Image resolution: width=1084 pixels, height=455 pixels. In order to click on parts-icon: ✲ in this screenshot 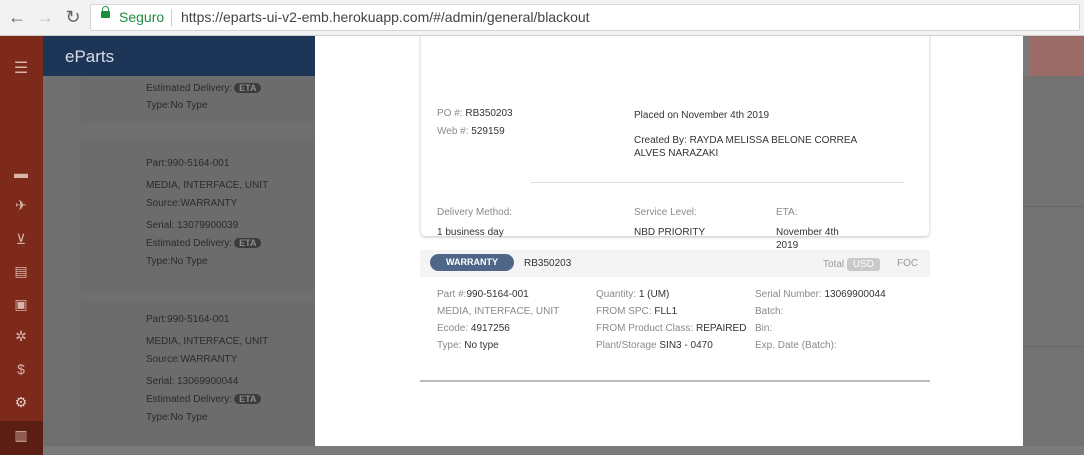, I will do `click(21, 336)`.